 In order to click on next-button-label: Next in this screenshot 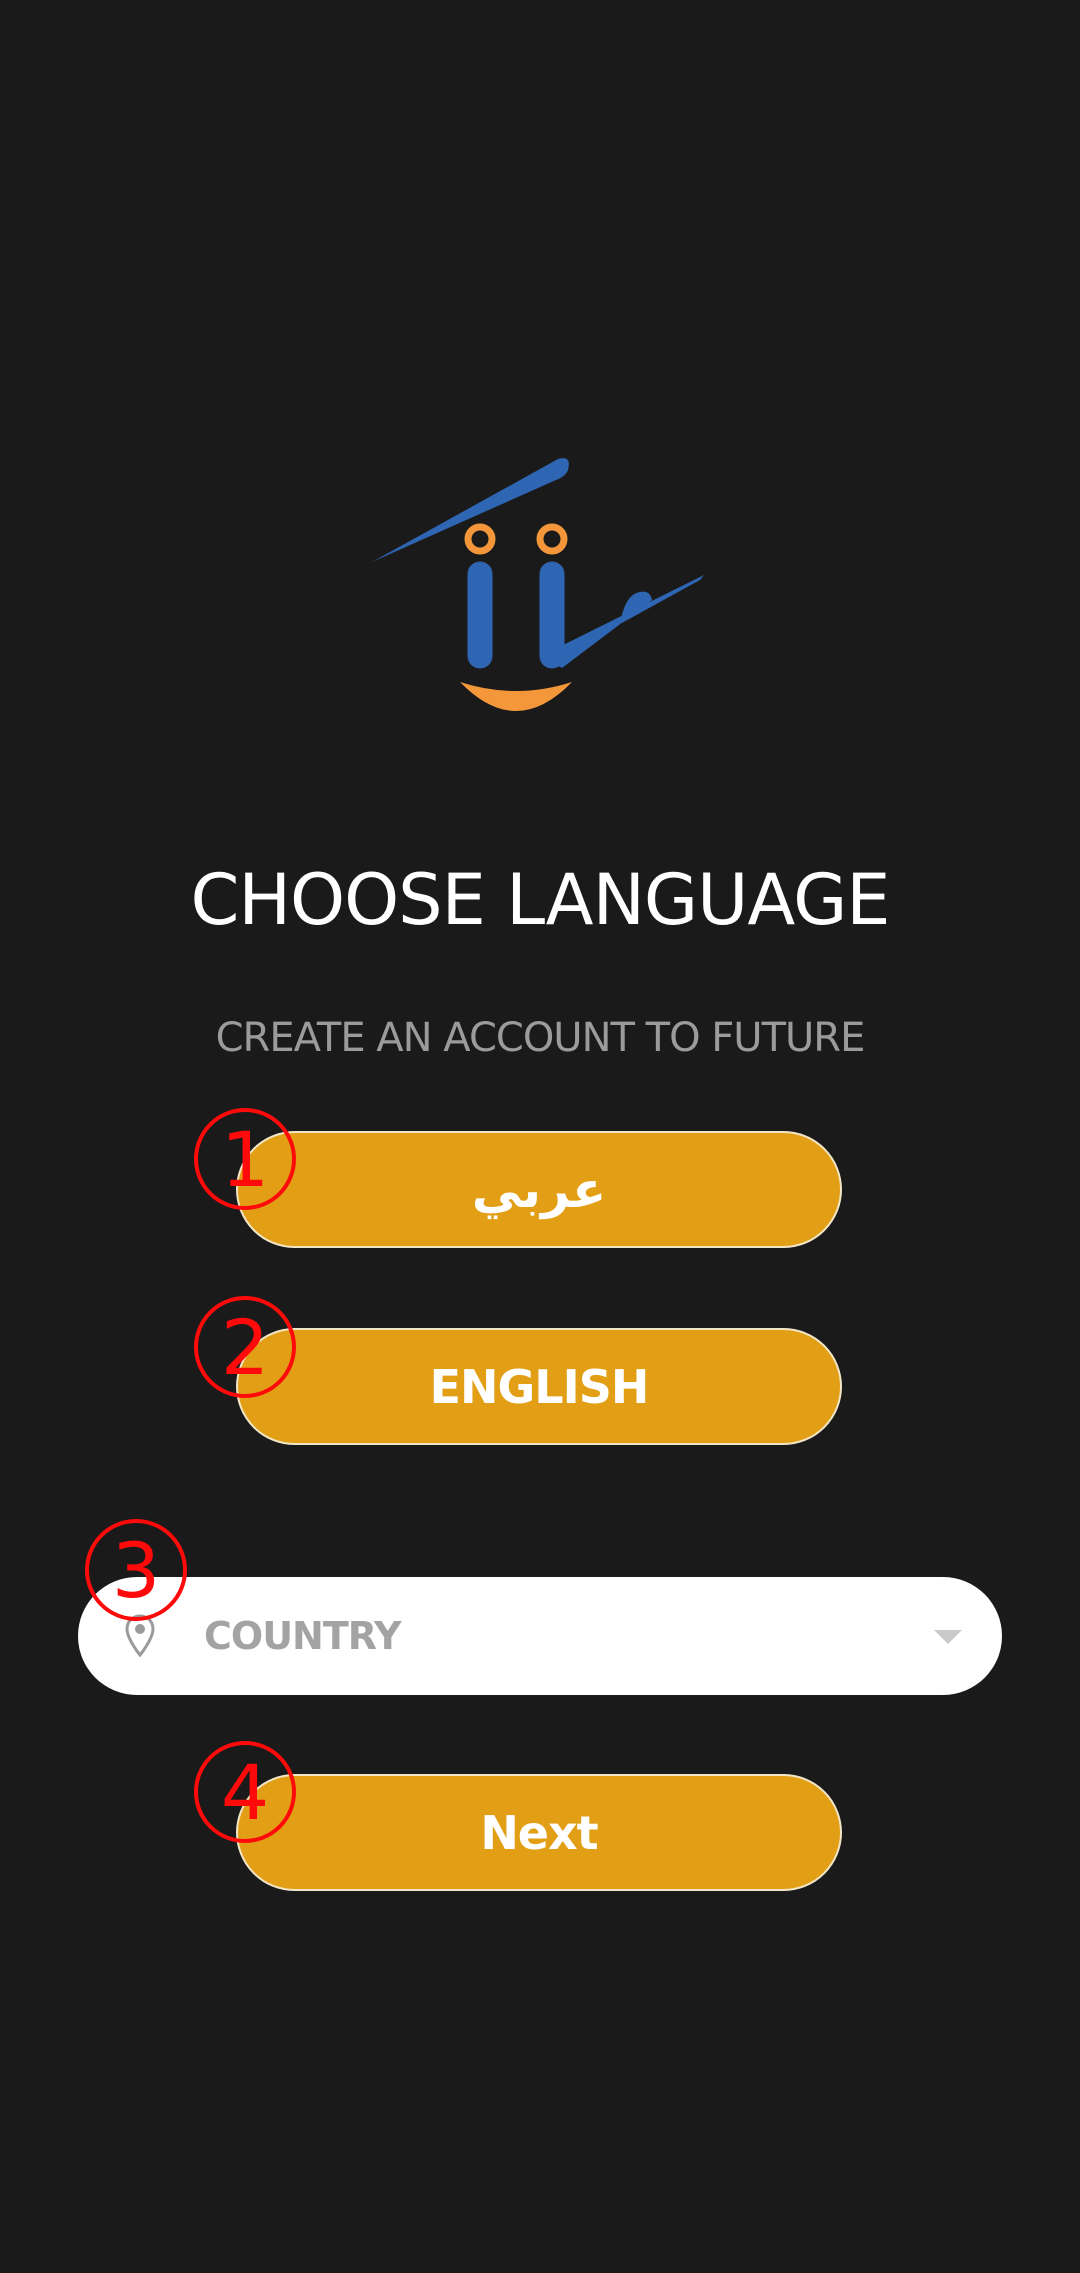, I will do `click(539, 1832)`.